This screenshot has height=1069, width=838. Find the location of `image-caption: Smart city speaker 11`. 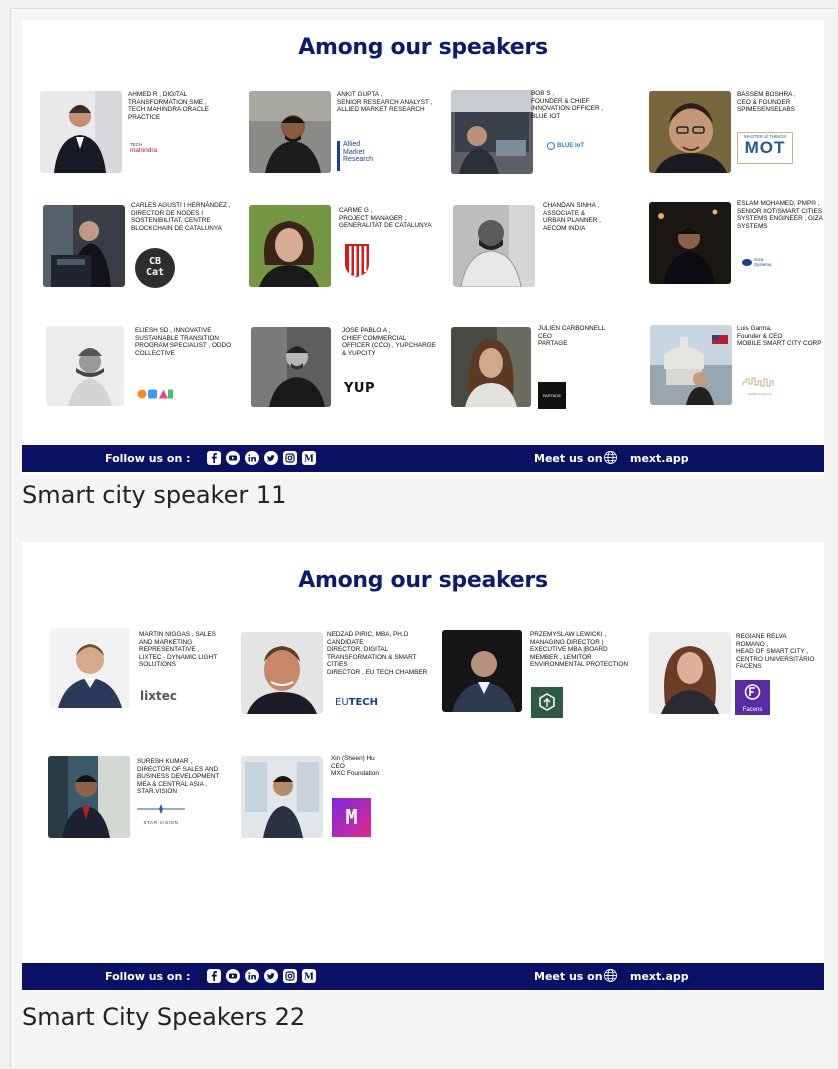

image-caption: Smart city speaker 11 is located at coordinates (154, 495).